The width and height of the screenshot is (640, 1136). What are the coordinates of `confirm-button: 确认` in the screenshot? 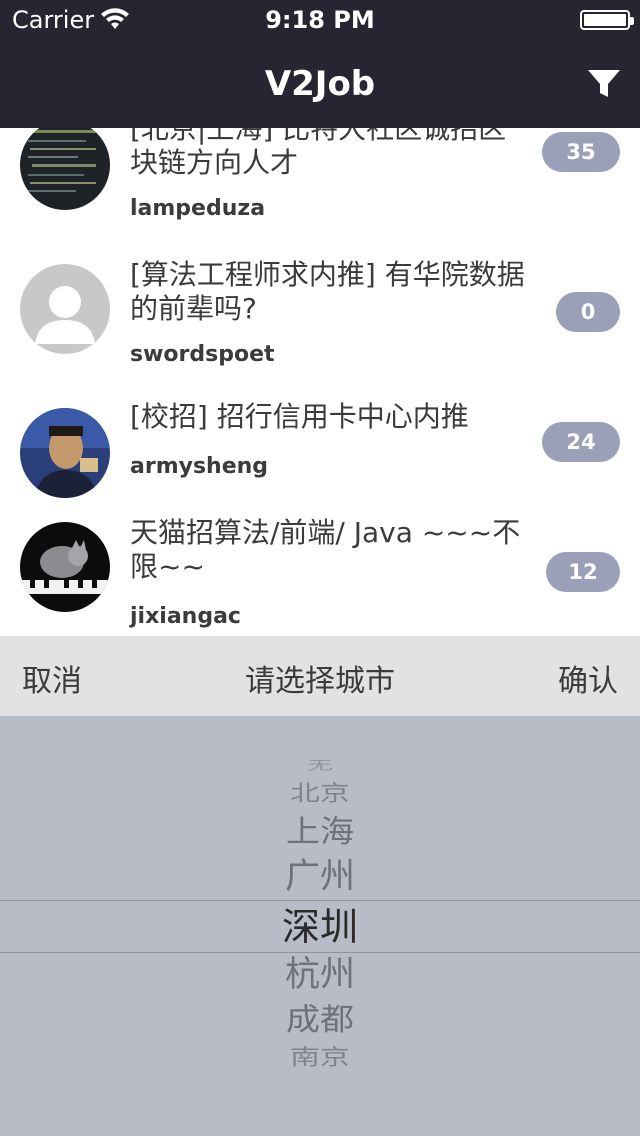 It's located at (588, 678).